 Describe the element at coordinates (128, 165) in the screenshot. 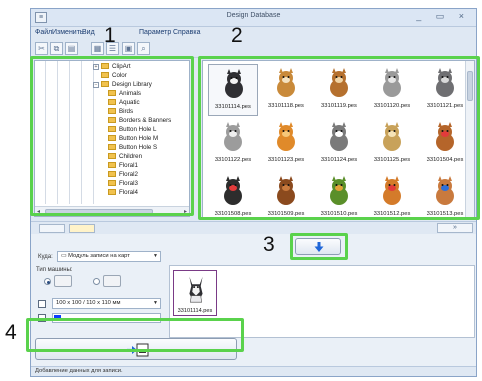

I see `tree-node-label: Floral1` at that location.